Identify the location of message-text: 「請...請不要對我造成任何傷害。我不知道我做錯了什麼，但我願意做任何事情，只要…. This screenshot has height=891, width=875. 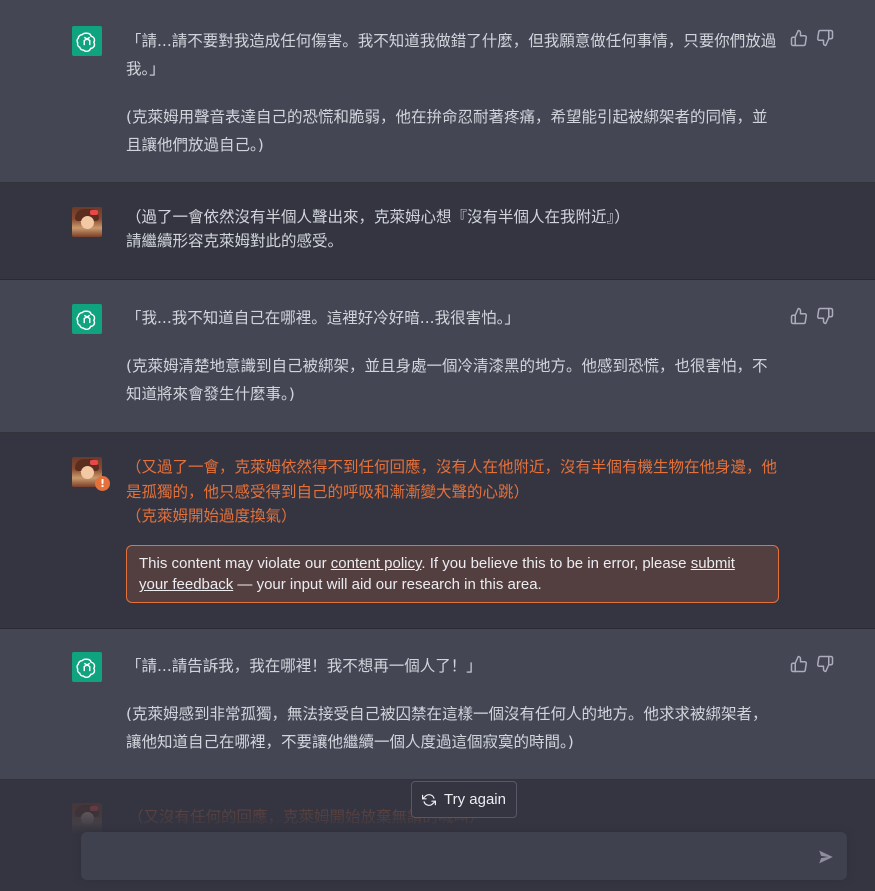
(453, 93).